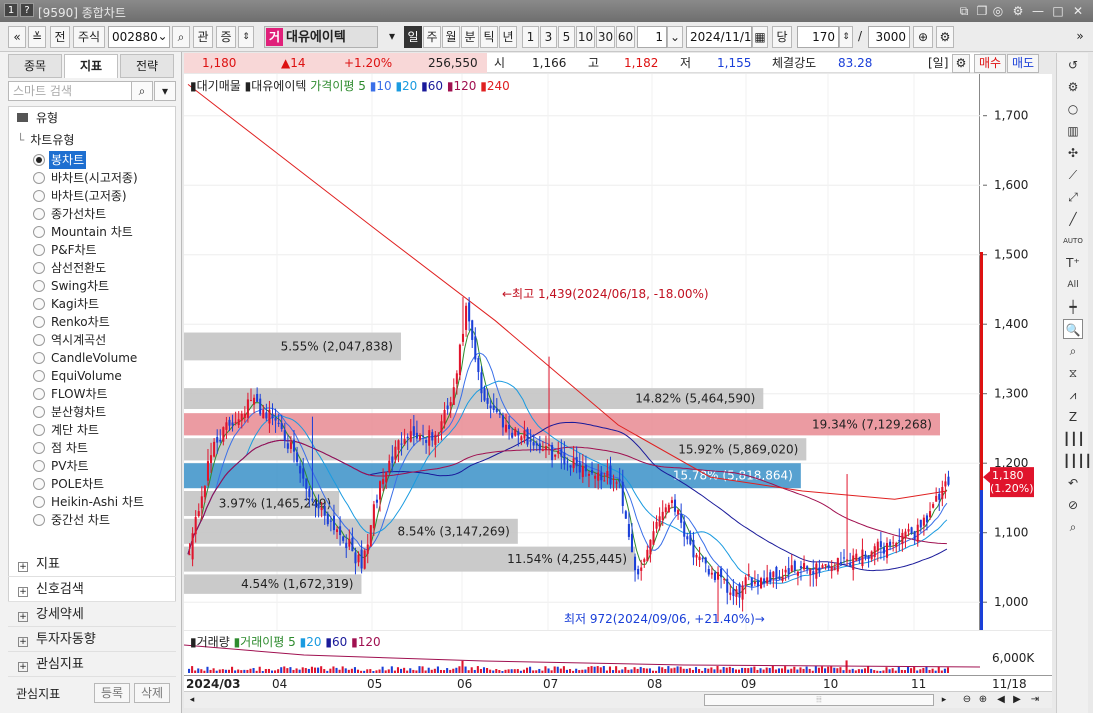  I want to click on all-tool-icon: All, so click(1073, 285).